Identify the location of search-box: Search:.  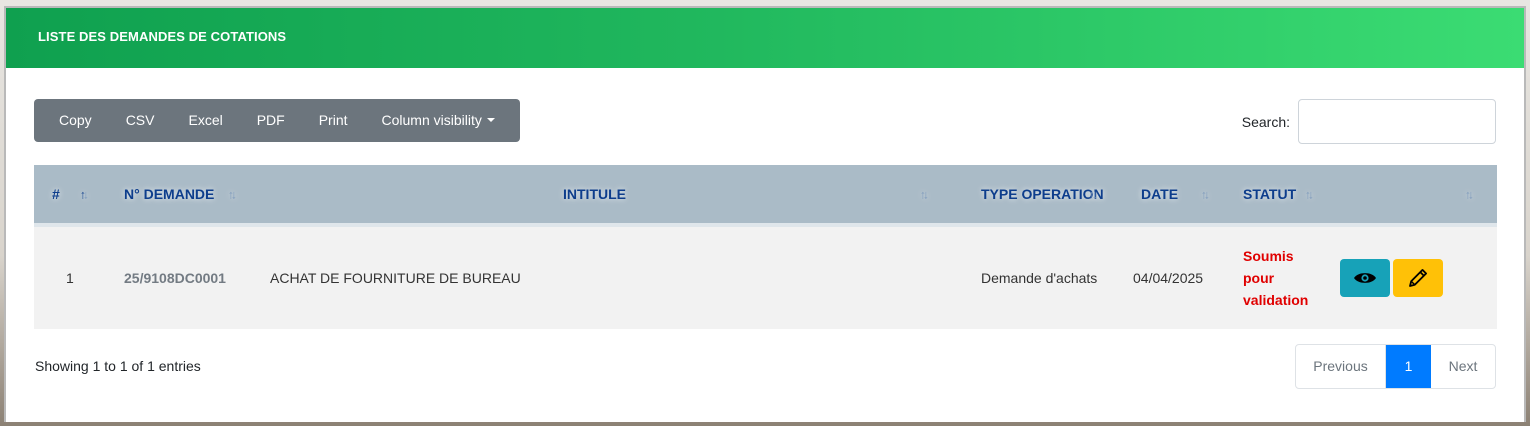
(1369, 121).